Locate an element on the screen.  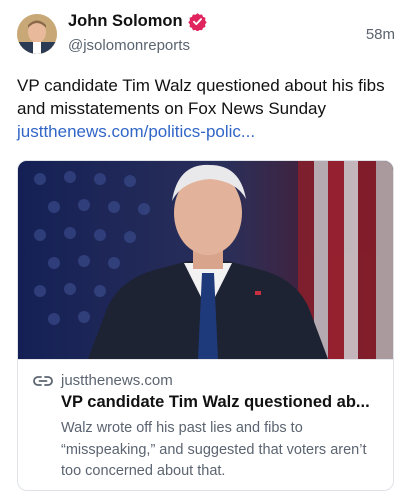
post-timestamp: 58m is located at coordinates (380, 34).